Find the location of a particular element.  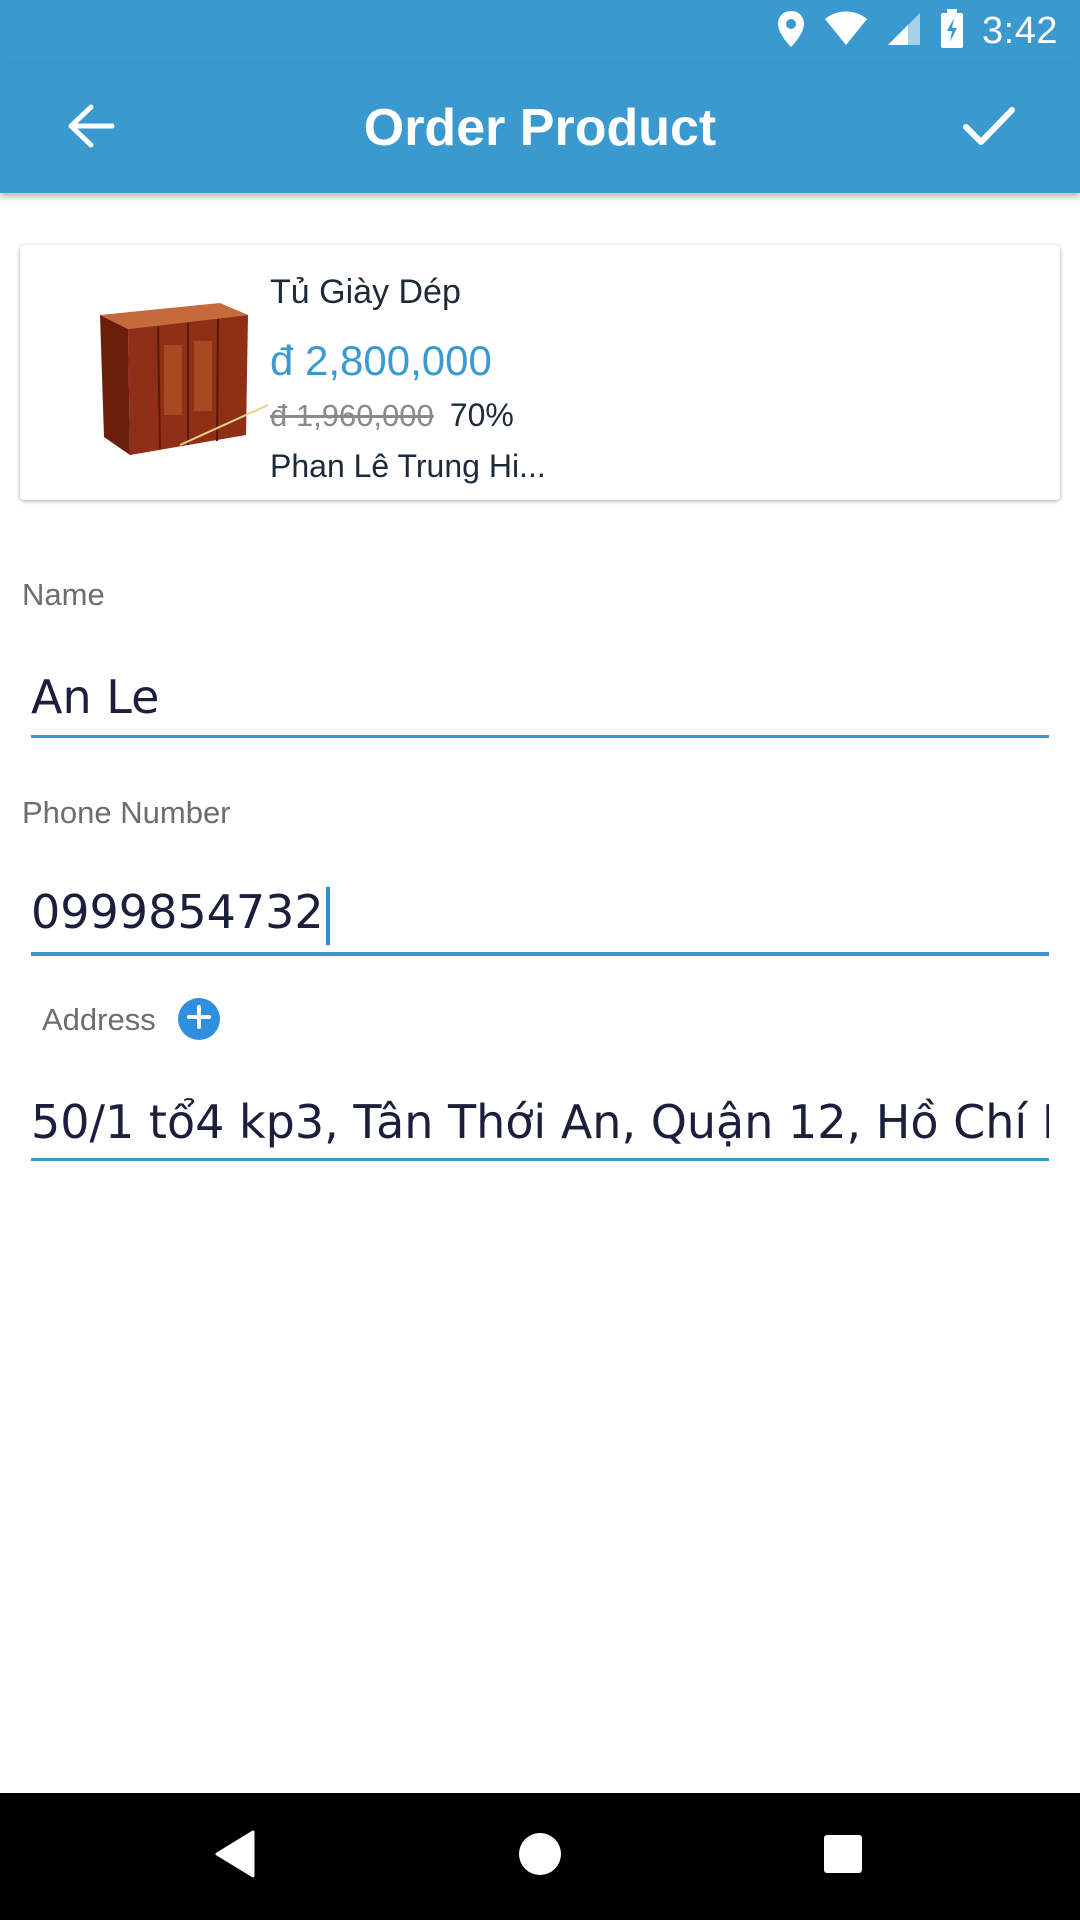

text-cursor is located at coordinates (327, 915).